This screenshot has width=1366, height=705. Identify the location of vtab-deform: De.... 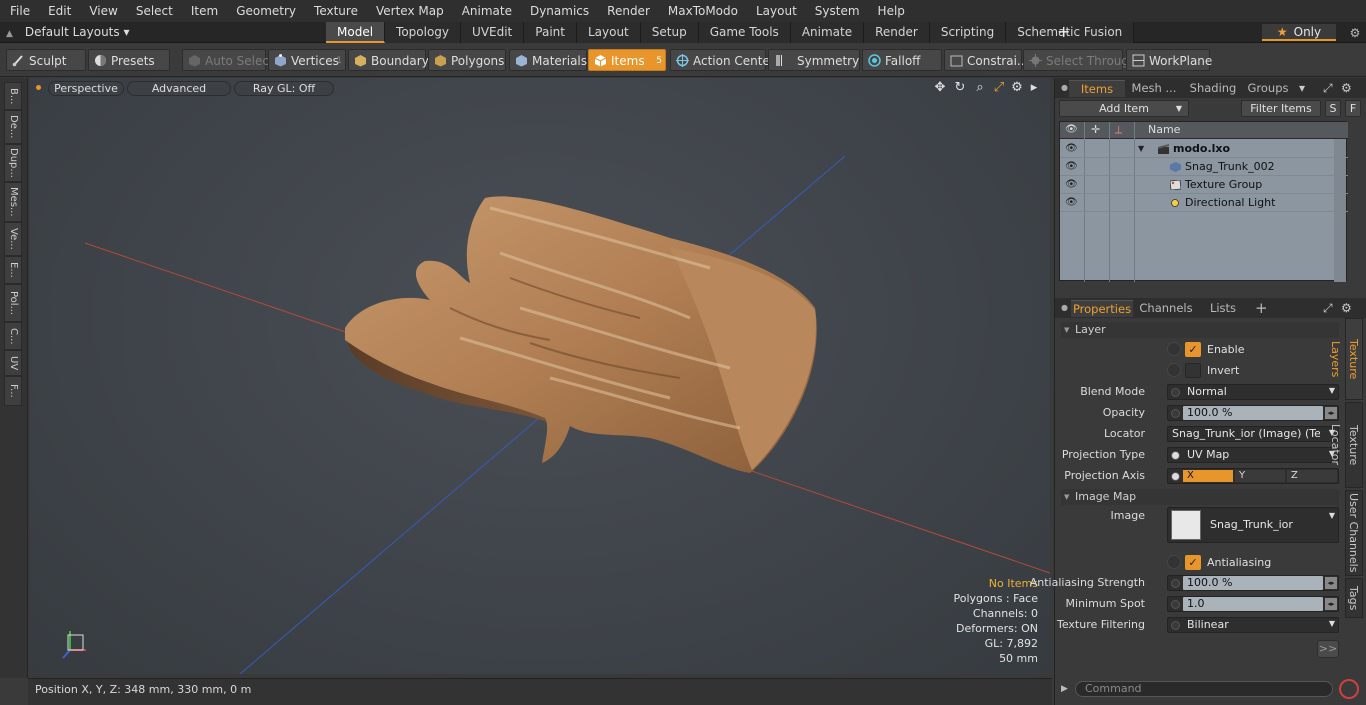
(13, 127).